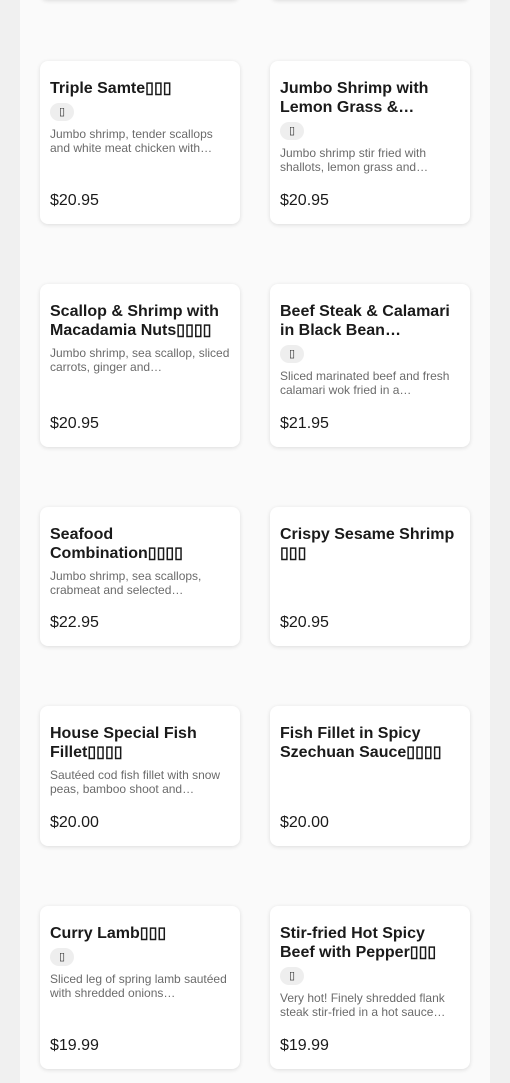  What do you see at coordinates (111, 88) in the screenshot?
I see `menu-item-name: Triple Samte▯▯▯` at bounding box center [111, 88].